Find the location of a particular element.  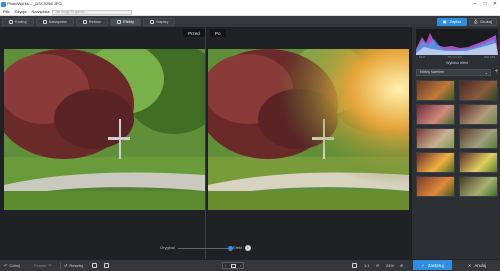

image-navigator: ‹ › is located at coordinates (233, 265).